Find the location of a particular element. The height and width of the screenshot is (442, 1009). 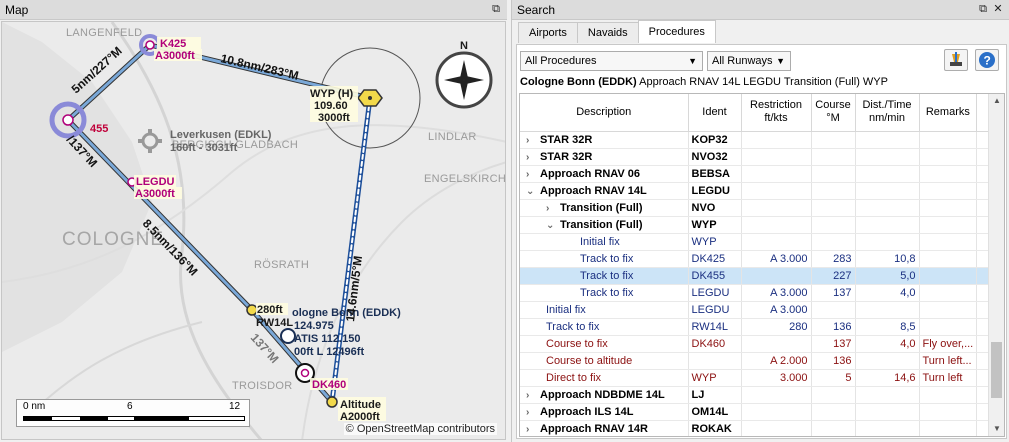

cell-restriction: 280 is located at coordinates (776, 327).